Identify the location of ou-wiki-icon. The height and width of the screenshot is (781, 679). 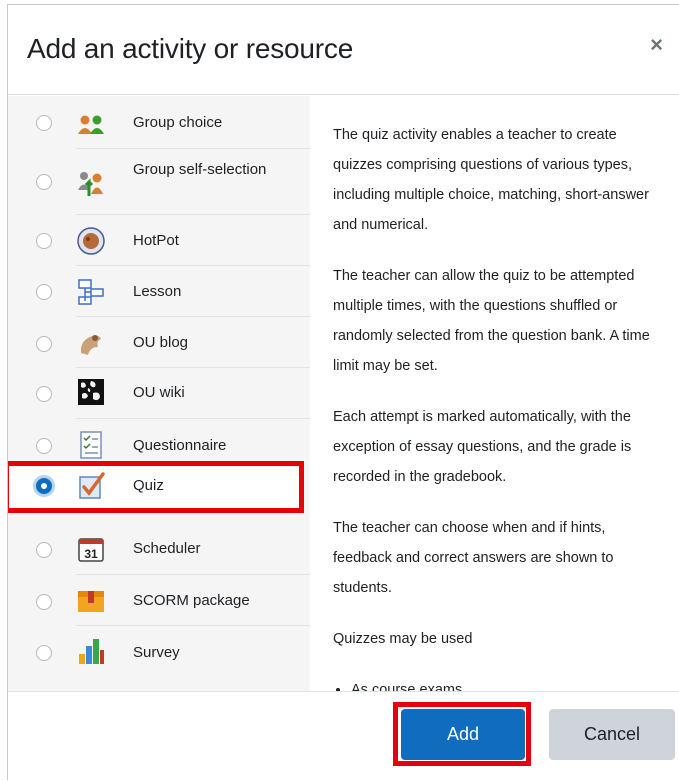
(91, 392).